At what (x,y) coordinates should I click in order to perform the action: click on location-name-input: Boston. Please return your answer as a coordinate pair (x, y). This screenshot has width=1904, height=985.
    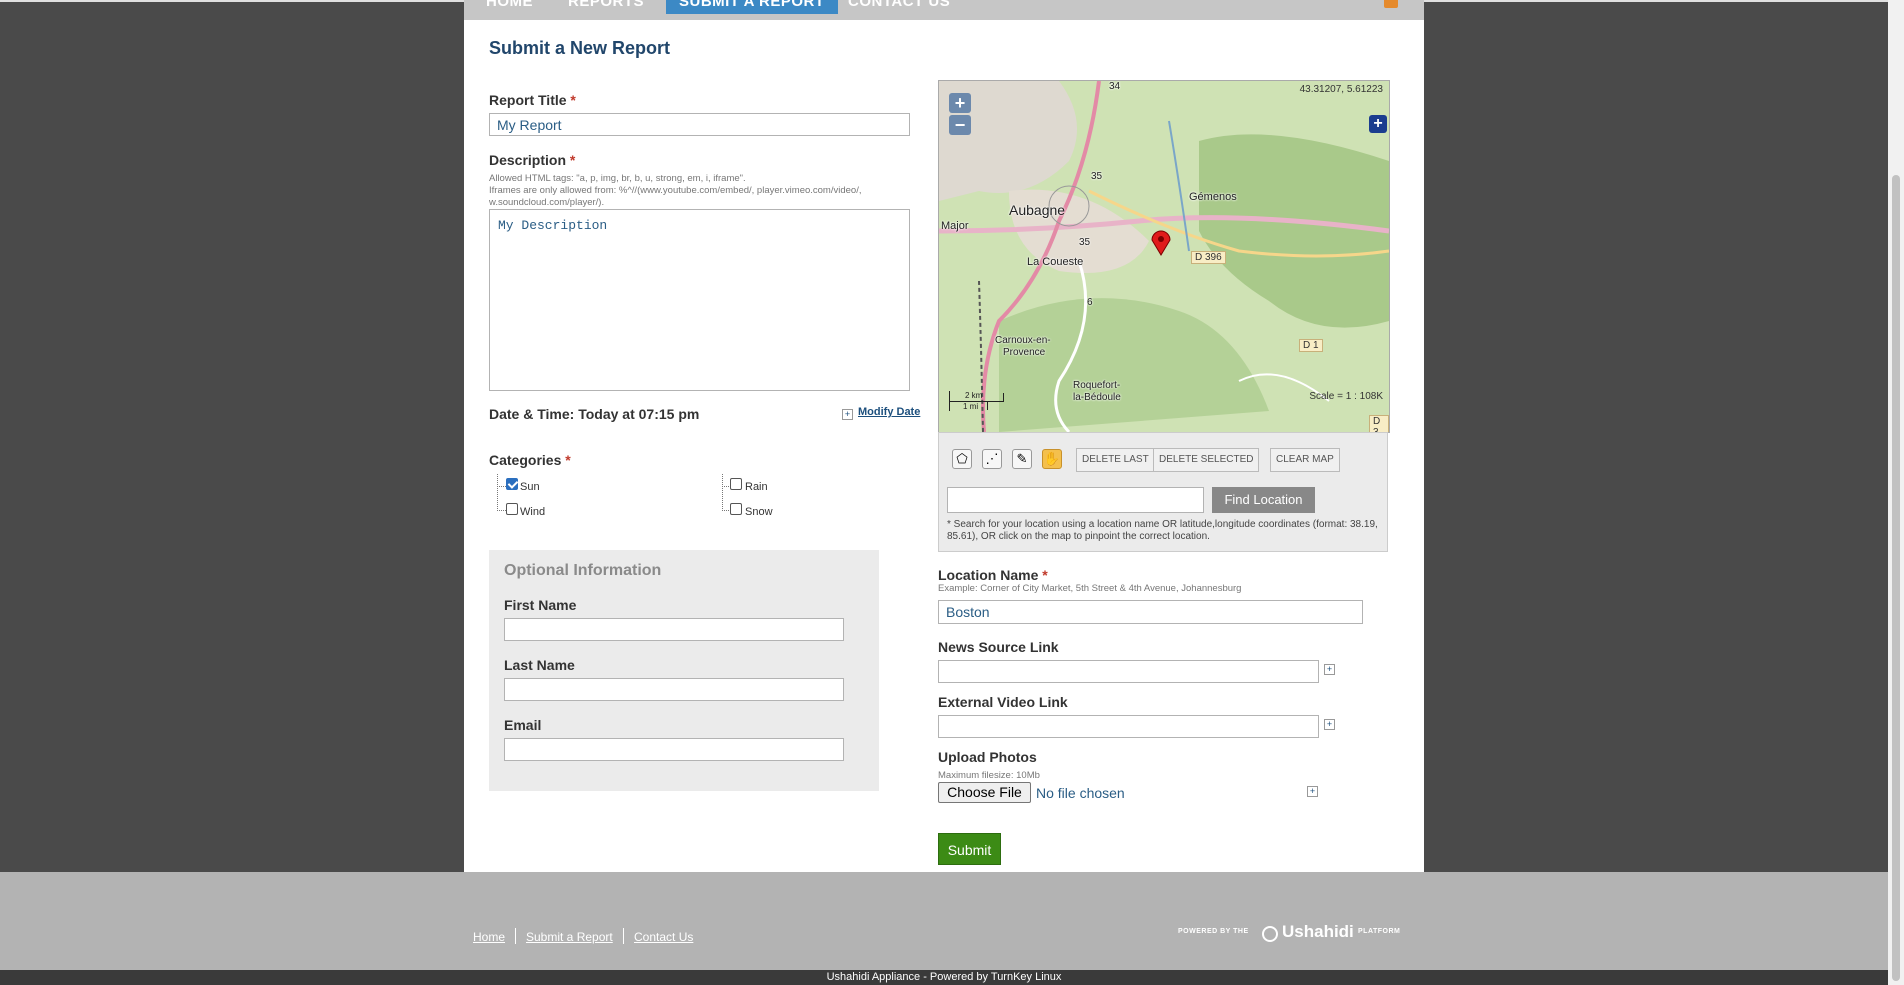
    Looking at the image, I should click on (1150, 612).